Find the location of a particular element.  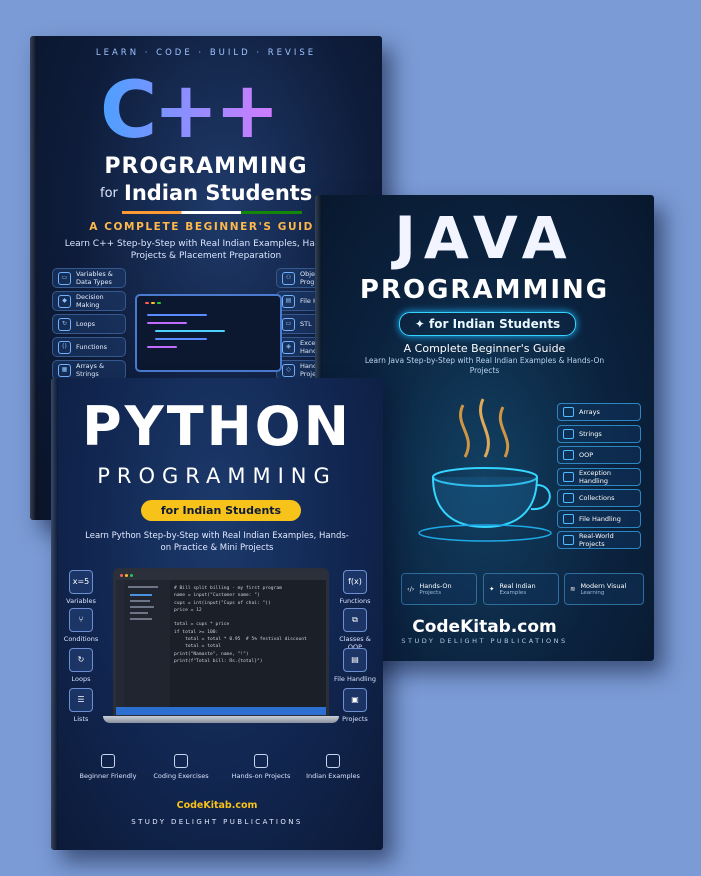

exception-icon is located at coordinates (568, 477).